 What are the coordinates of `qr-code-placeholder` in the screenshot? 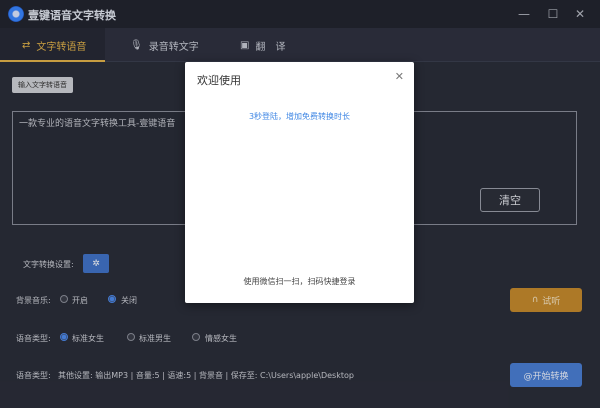 It's located at (301, 265).